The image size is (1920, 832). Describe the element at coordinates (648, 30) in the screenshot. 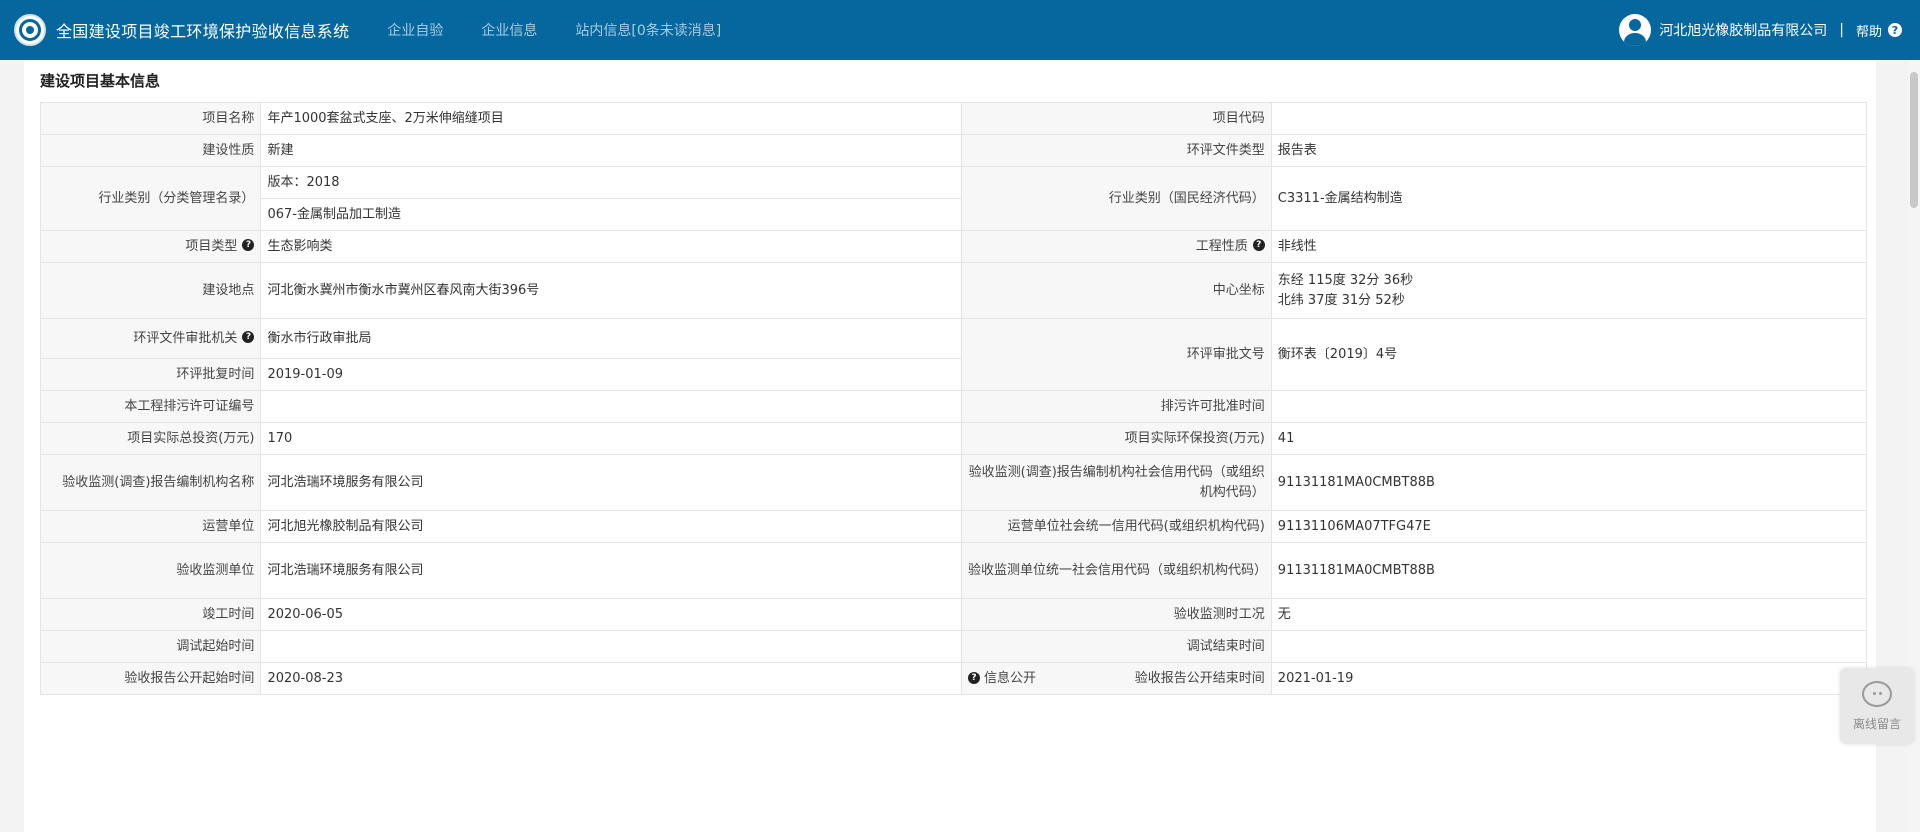

I see `nav-site-messages: 站内信息[0条未读消息]` at that location.